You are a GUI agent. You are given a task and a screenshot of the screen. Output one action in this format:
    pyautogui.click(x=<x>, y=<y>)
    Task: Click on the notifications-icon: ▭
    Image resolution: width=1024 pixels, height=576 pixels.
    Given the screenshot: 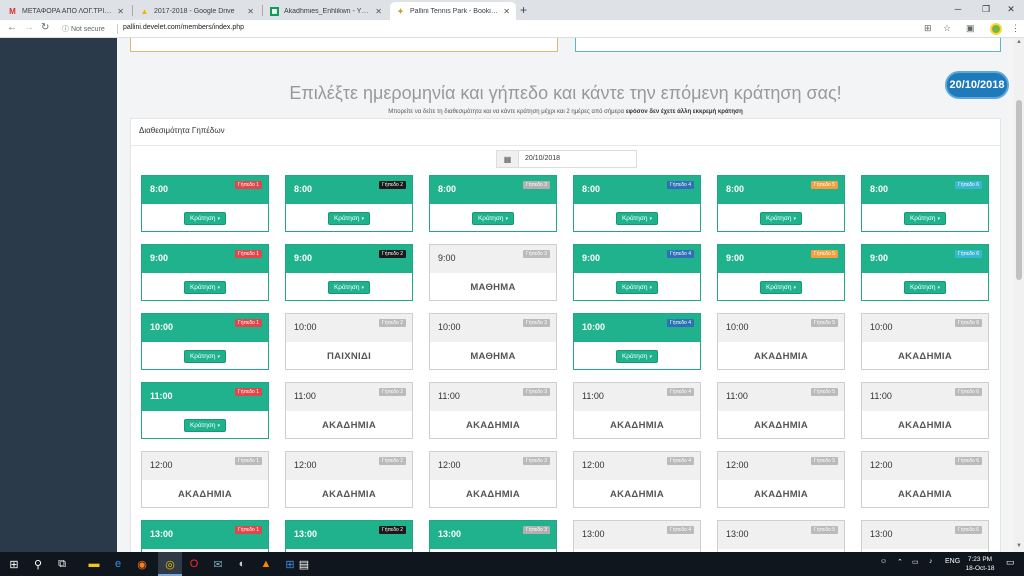 What is the action you would take?
    pyautogui.click(x=1010, y=562)
    